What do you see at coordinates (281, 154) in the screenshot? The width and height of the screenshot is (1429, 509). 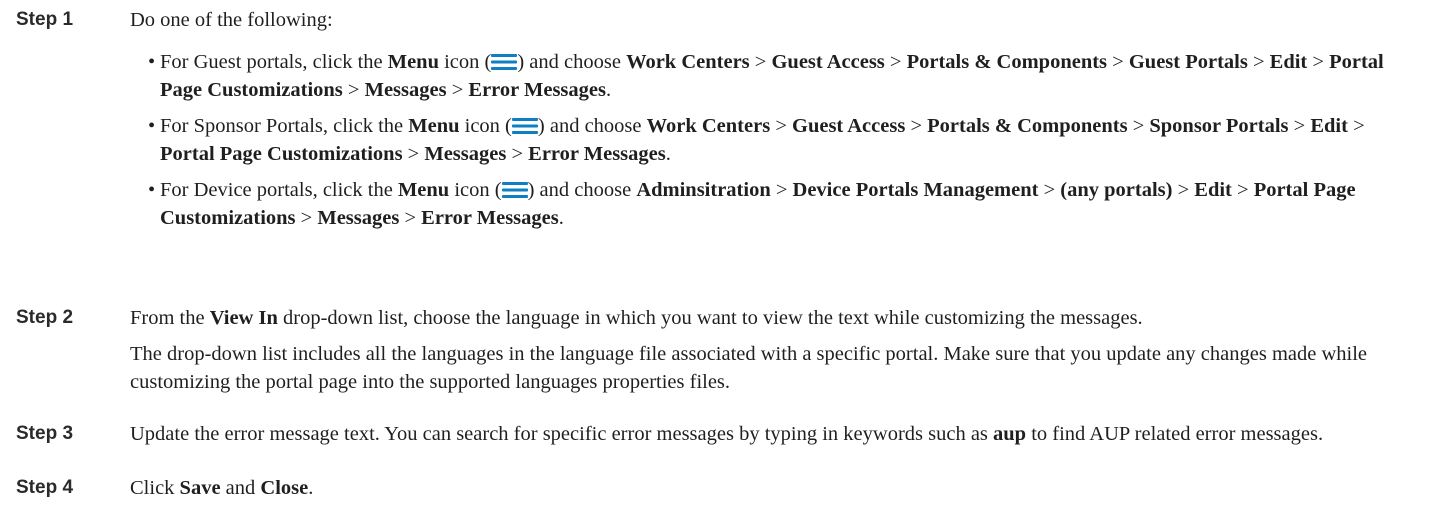 I see `menu-path-item: Portal Page Customizations` at bounding box center [281, 154].